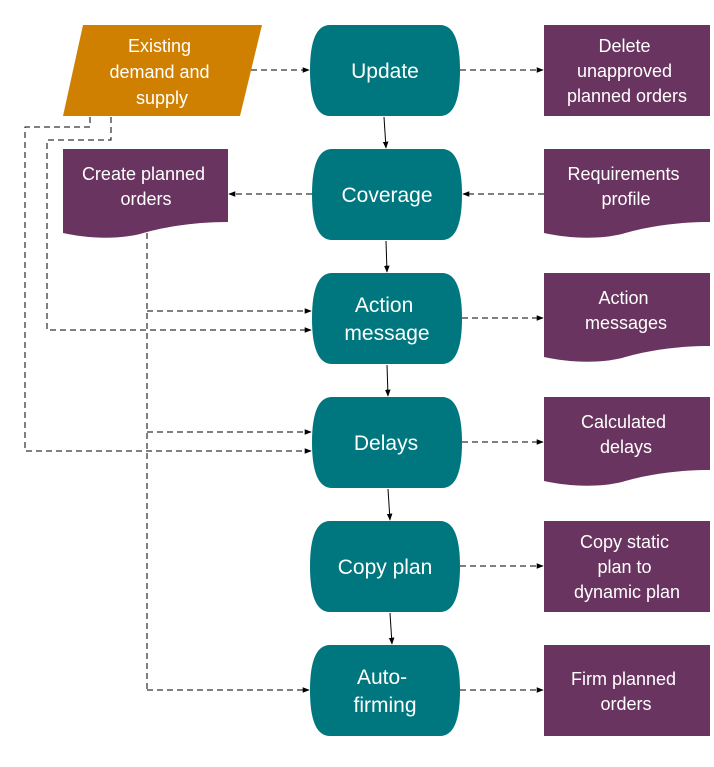  I want to click on edge-coverage-to-action-message, so click(386, 256).